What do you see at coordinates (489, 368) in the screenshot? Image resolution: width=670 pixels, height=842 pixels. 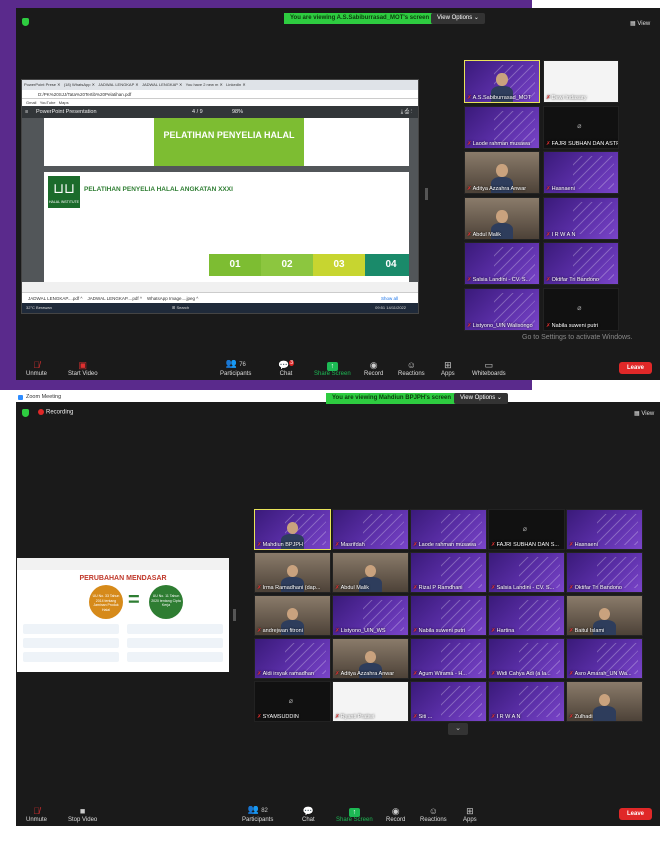 I see `whiteboards-button: ▭ Whiteboards` at bounding box center [489, 368].